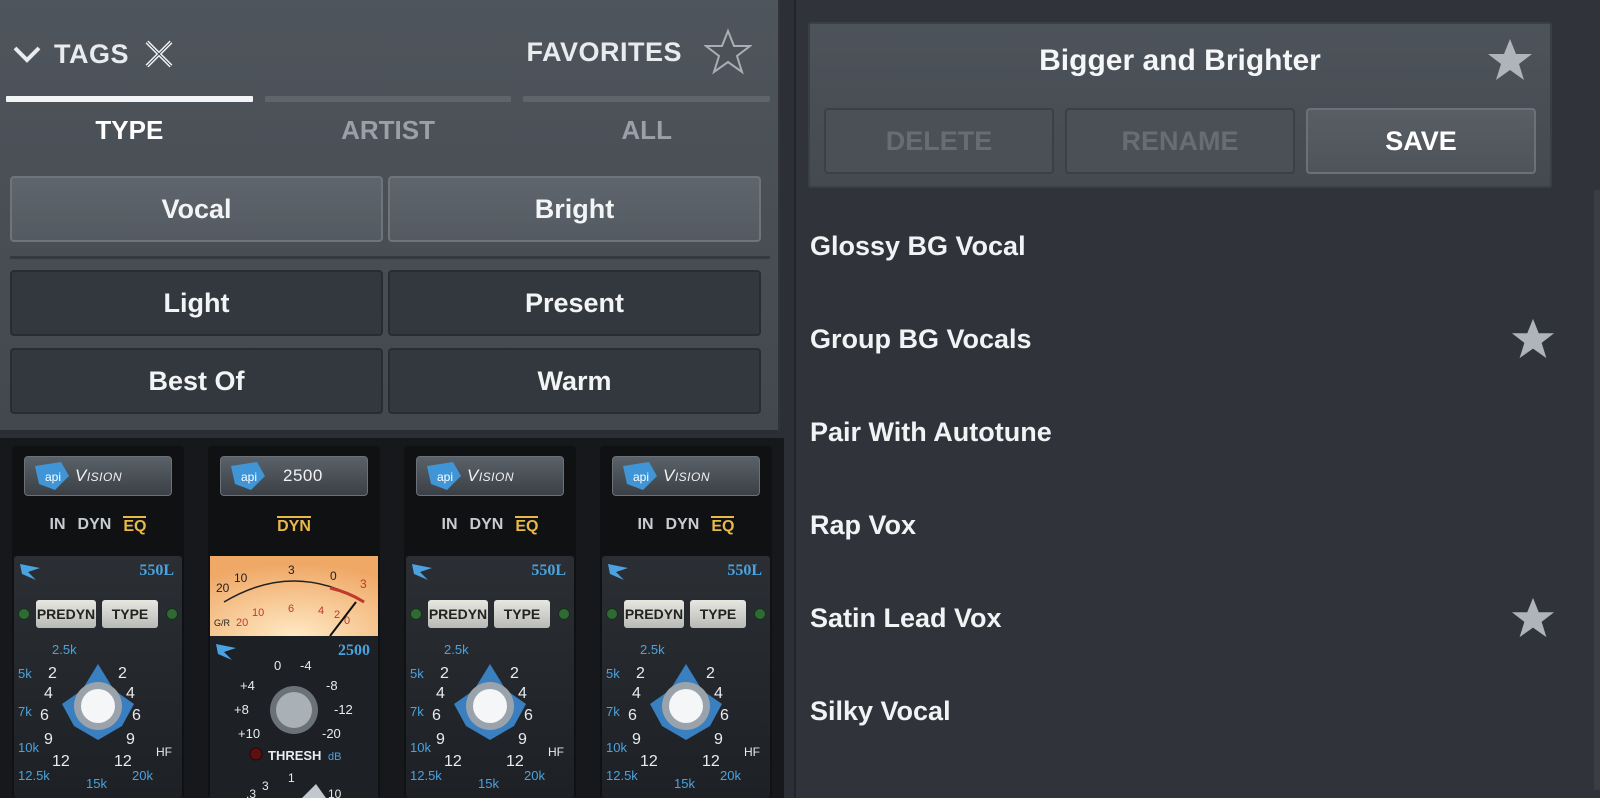  I want to click on preset-item: Satin Lead Vox, so click(1190, 618).